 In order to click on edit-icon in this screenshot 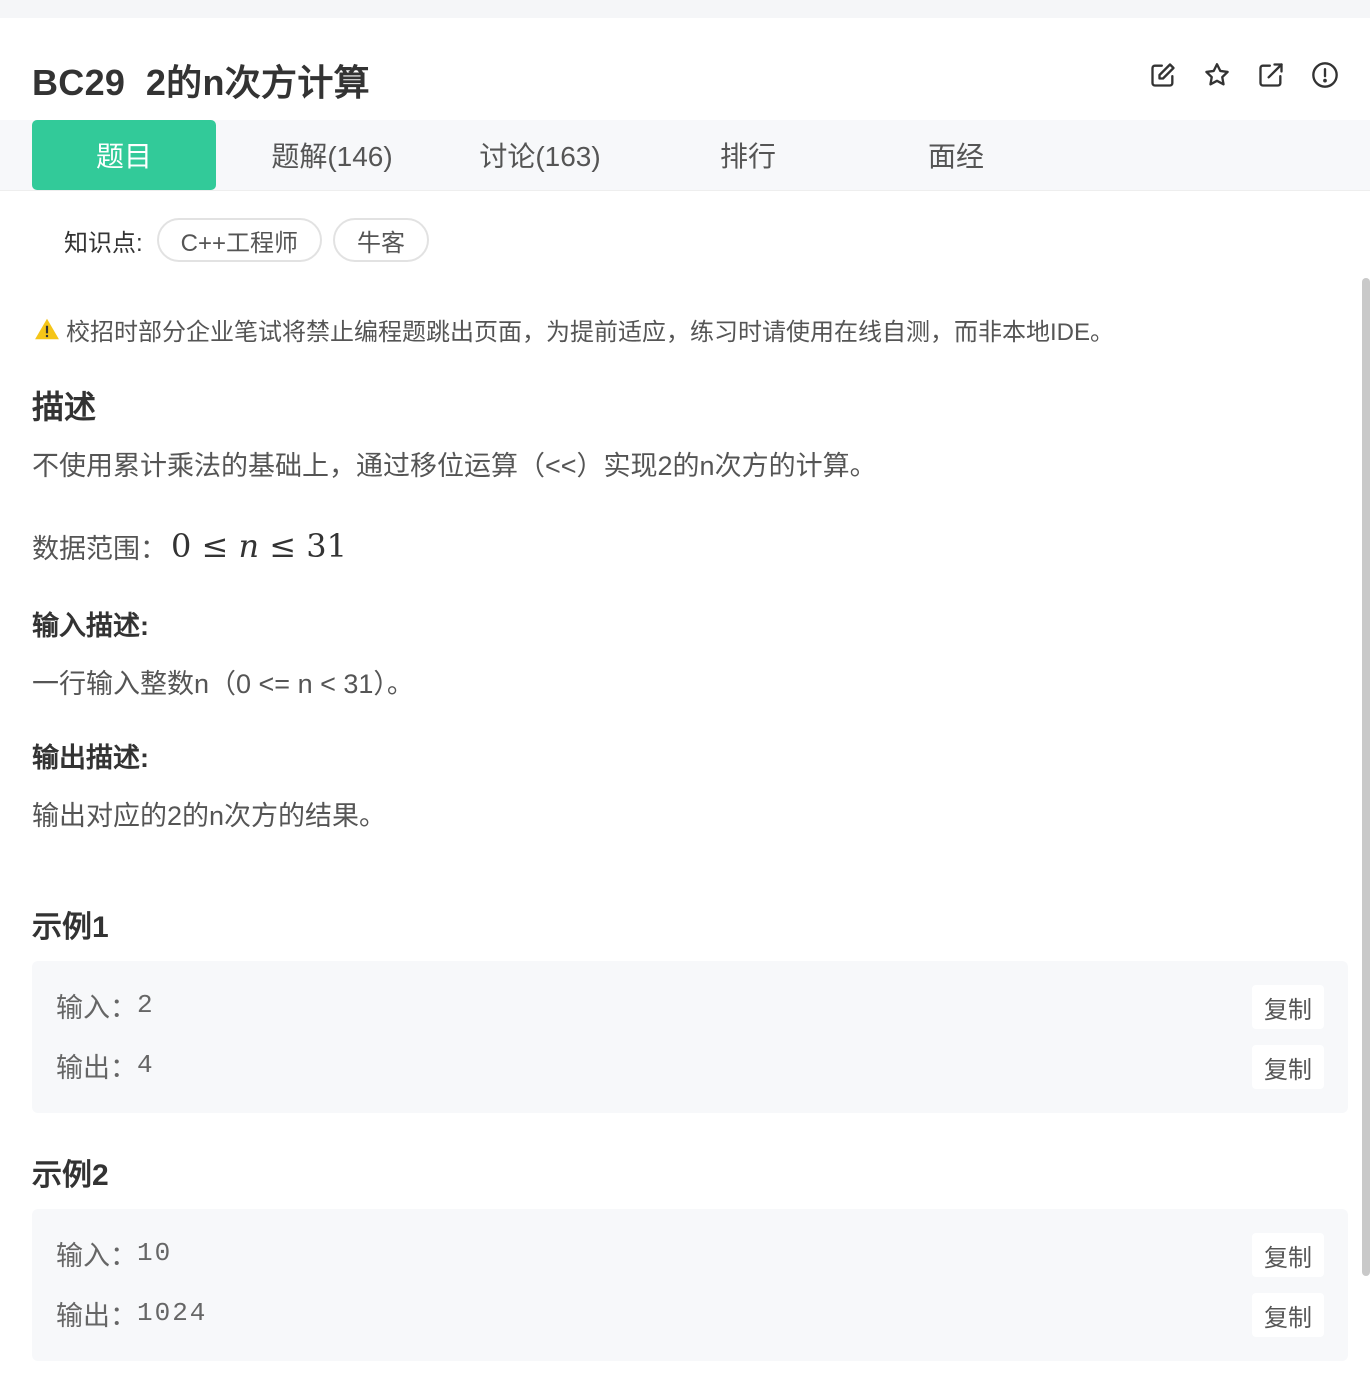, I will do `click(1163, 75)`.